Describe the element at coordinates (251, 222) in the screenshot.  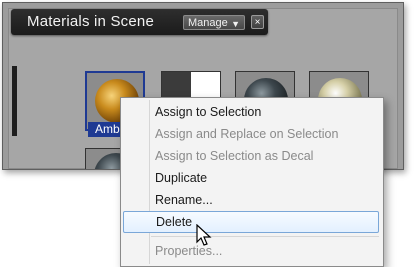
I see `menu-item-delete: Delete` at that location.